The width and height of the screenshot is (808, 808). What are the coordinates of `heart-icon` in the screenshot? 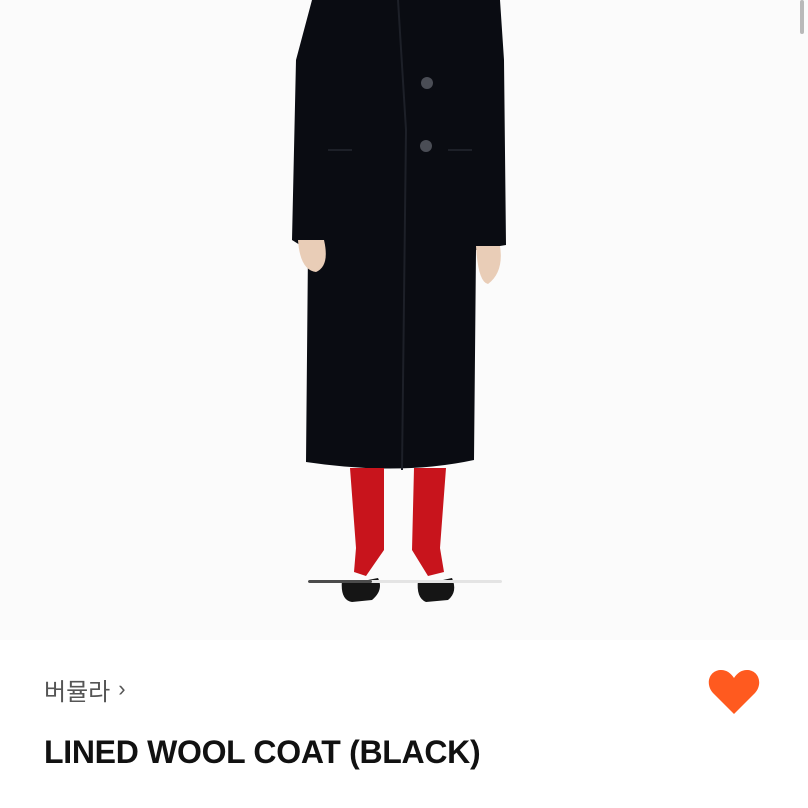 It's located at (734, 691).